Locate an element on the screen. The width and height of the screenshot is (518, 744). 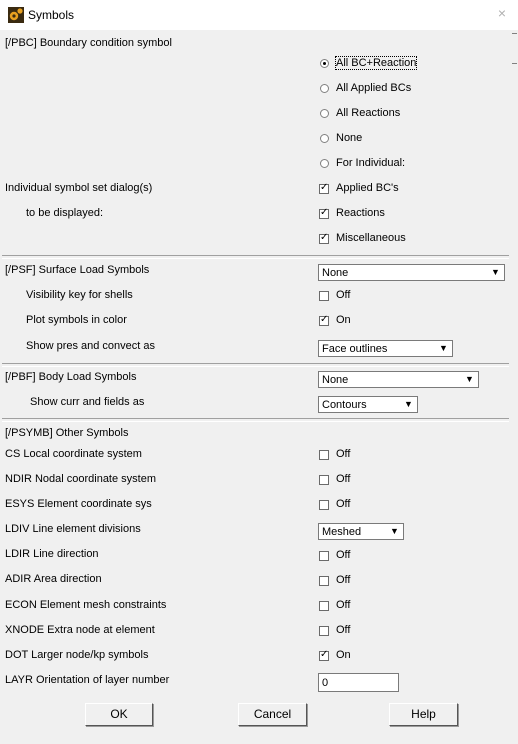
dot-check-label: On is located at coordinates (343, 655).